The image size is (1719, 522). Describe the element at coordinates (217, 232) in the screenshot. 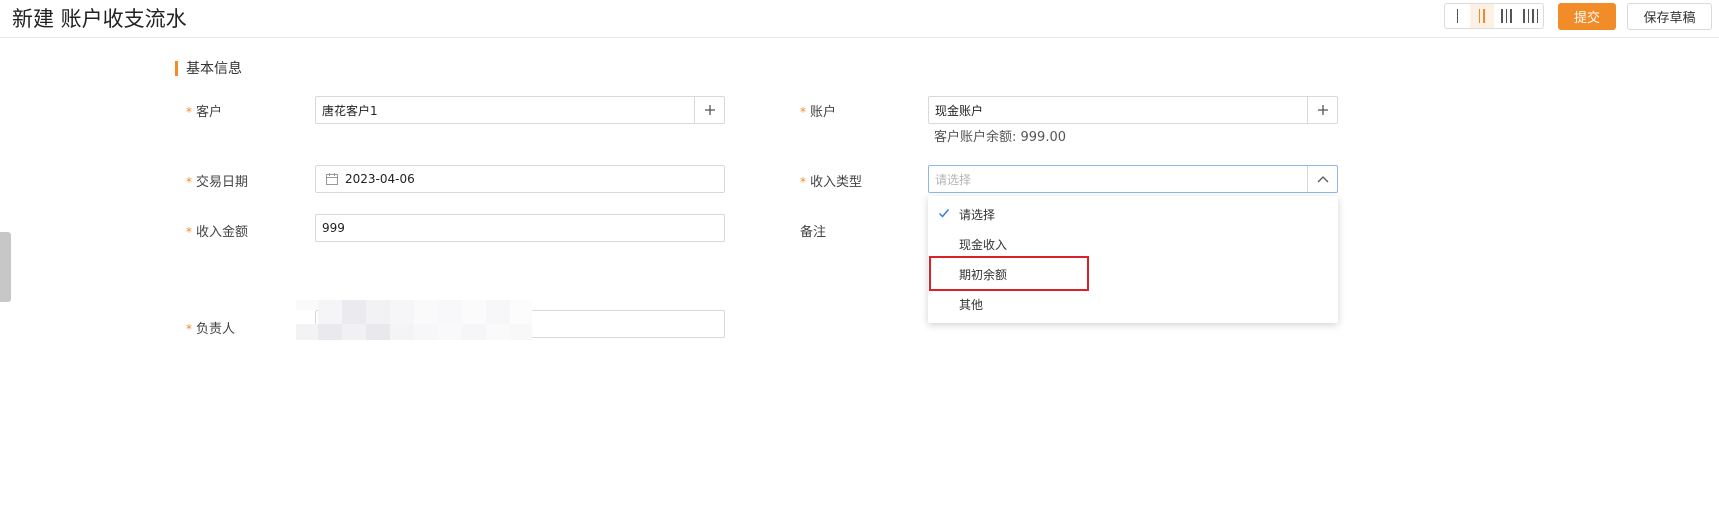

I see `income-amount-label: * 收入金额` at that location.